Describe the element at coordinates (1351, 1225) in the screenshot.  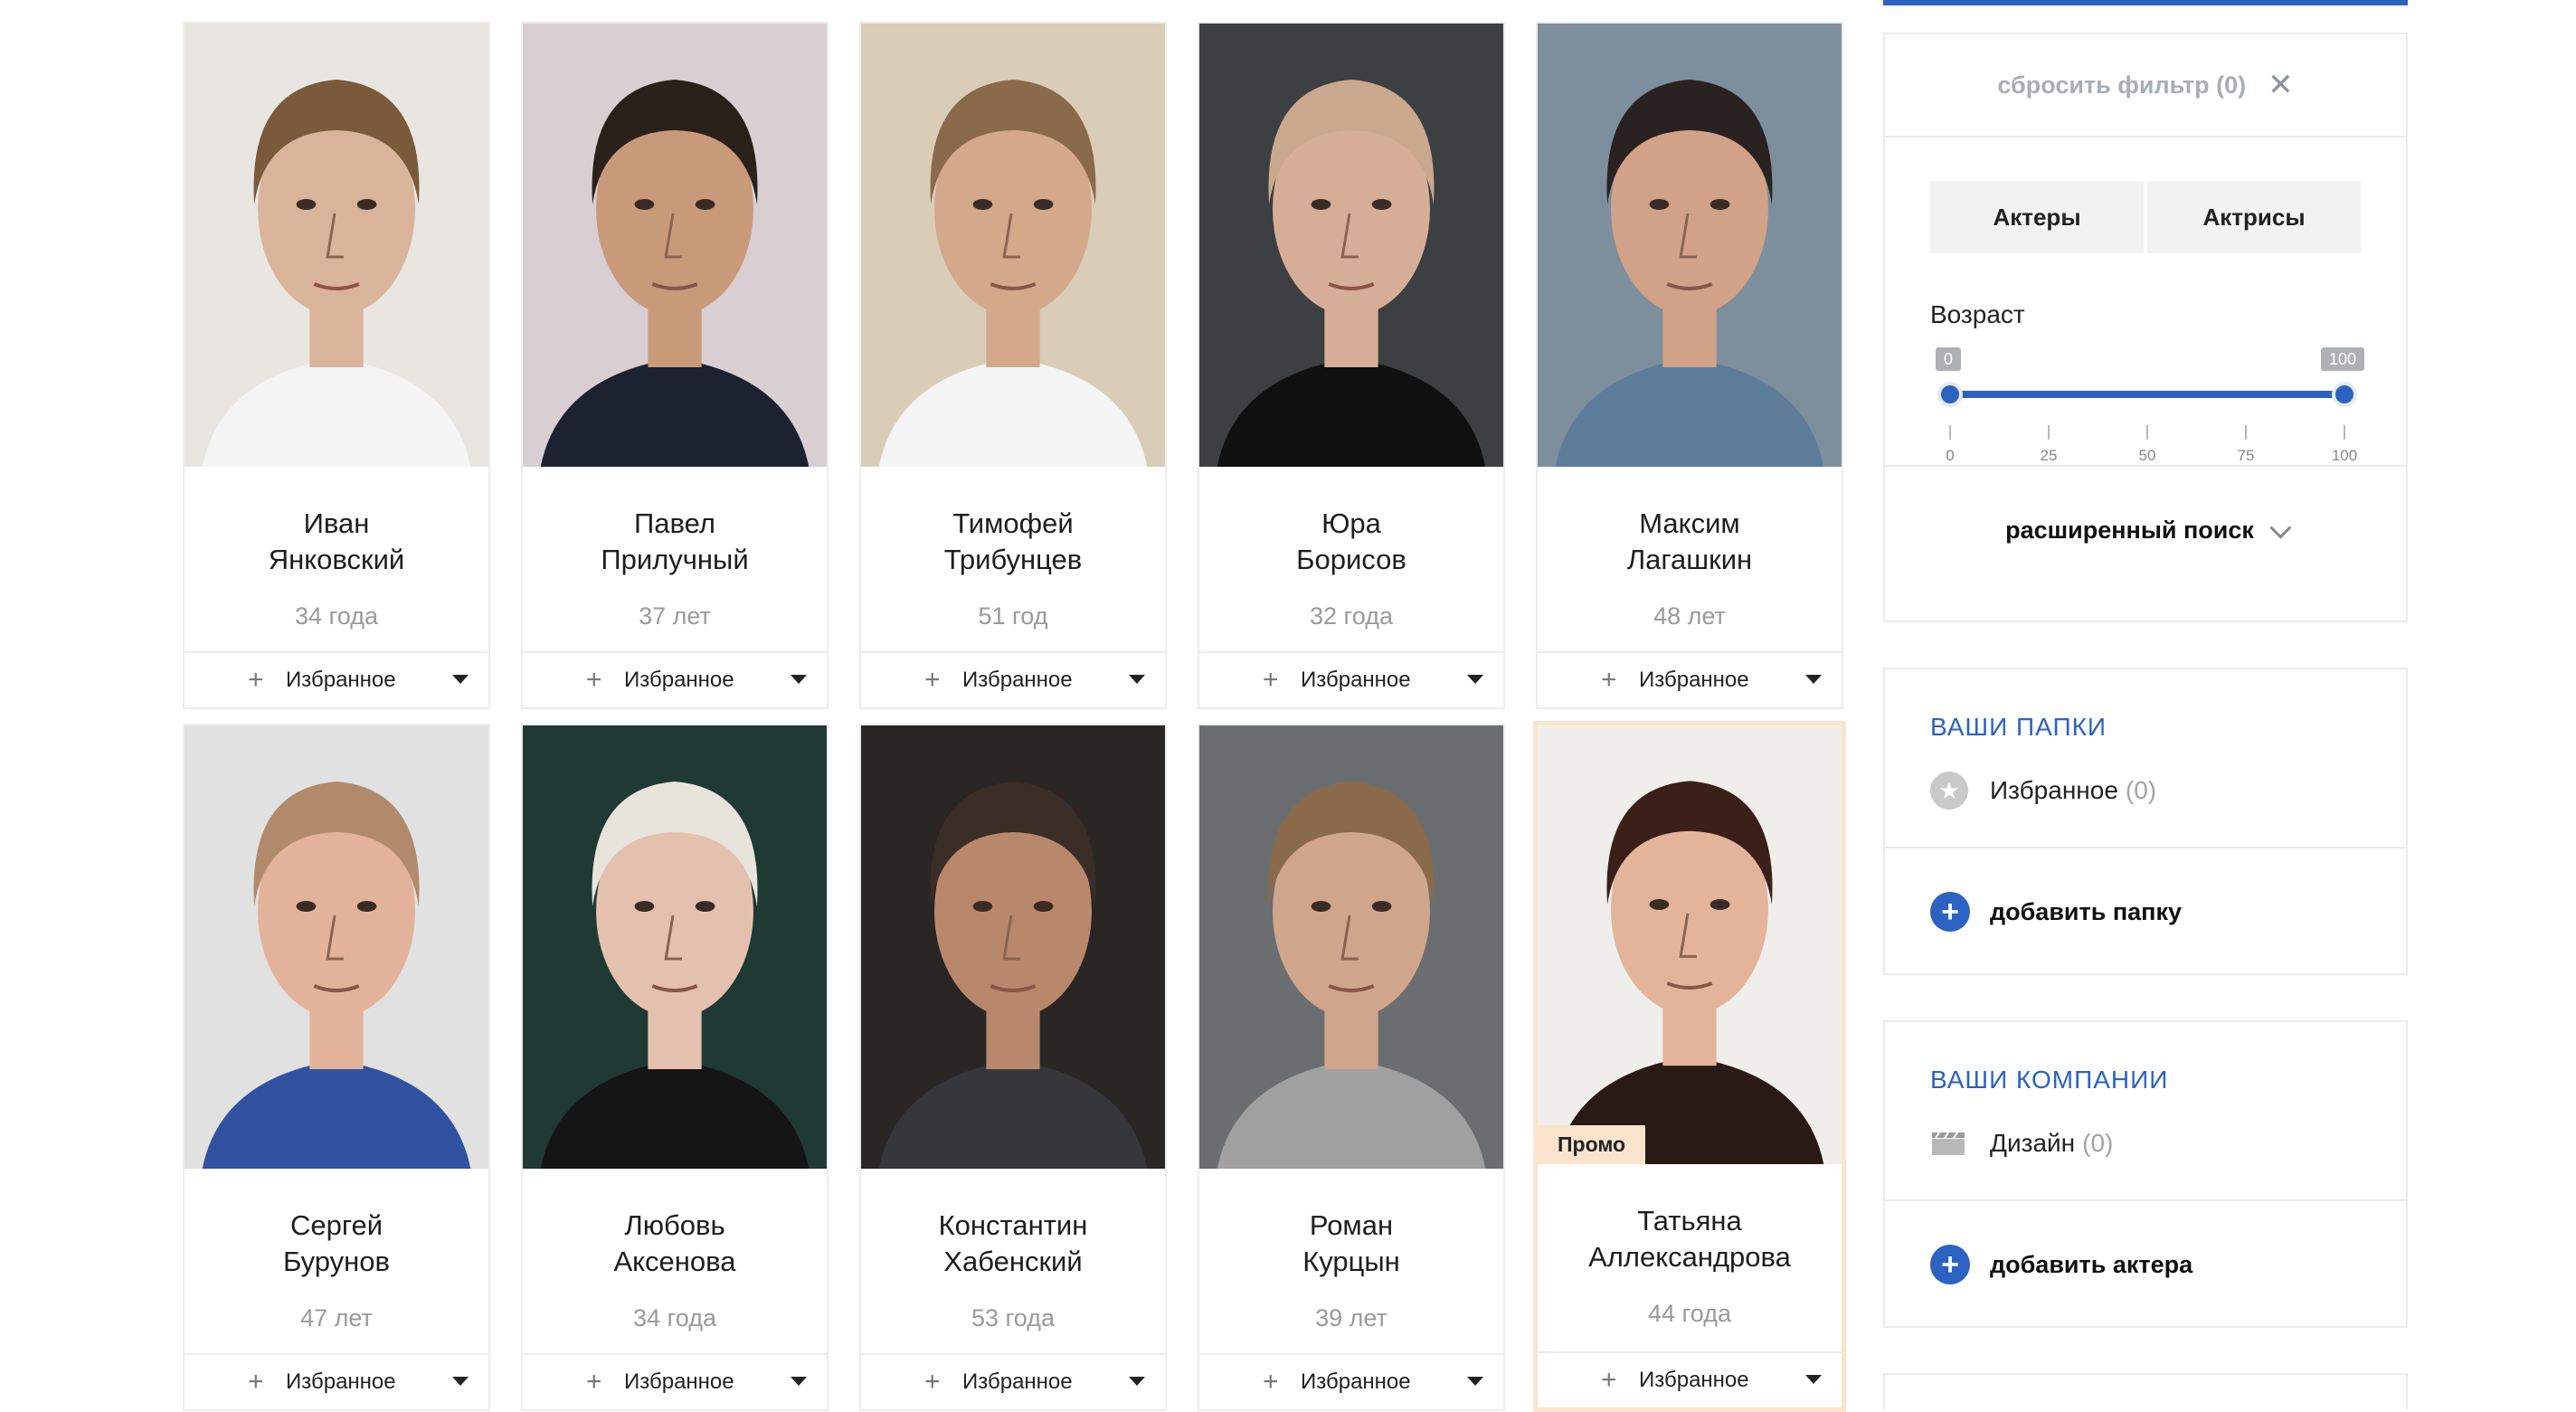
I see `actor-first-name: Роман` at that location.